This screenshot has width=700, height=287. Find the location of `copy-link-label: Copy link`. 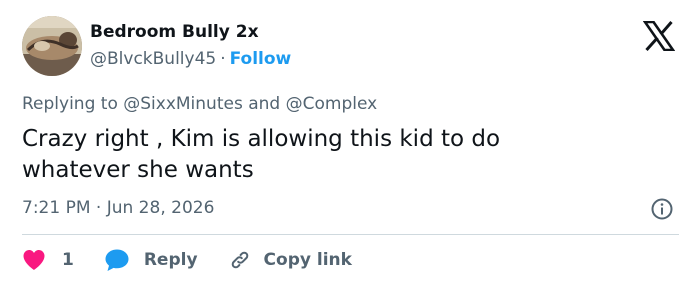

copy-link-label: Copy link is located at coordinates (307, 260).